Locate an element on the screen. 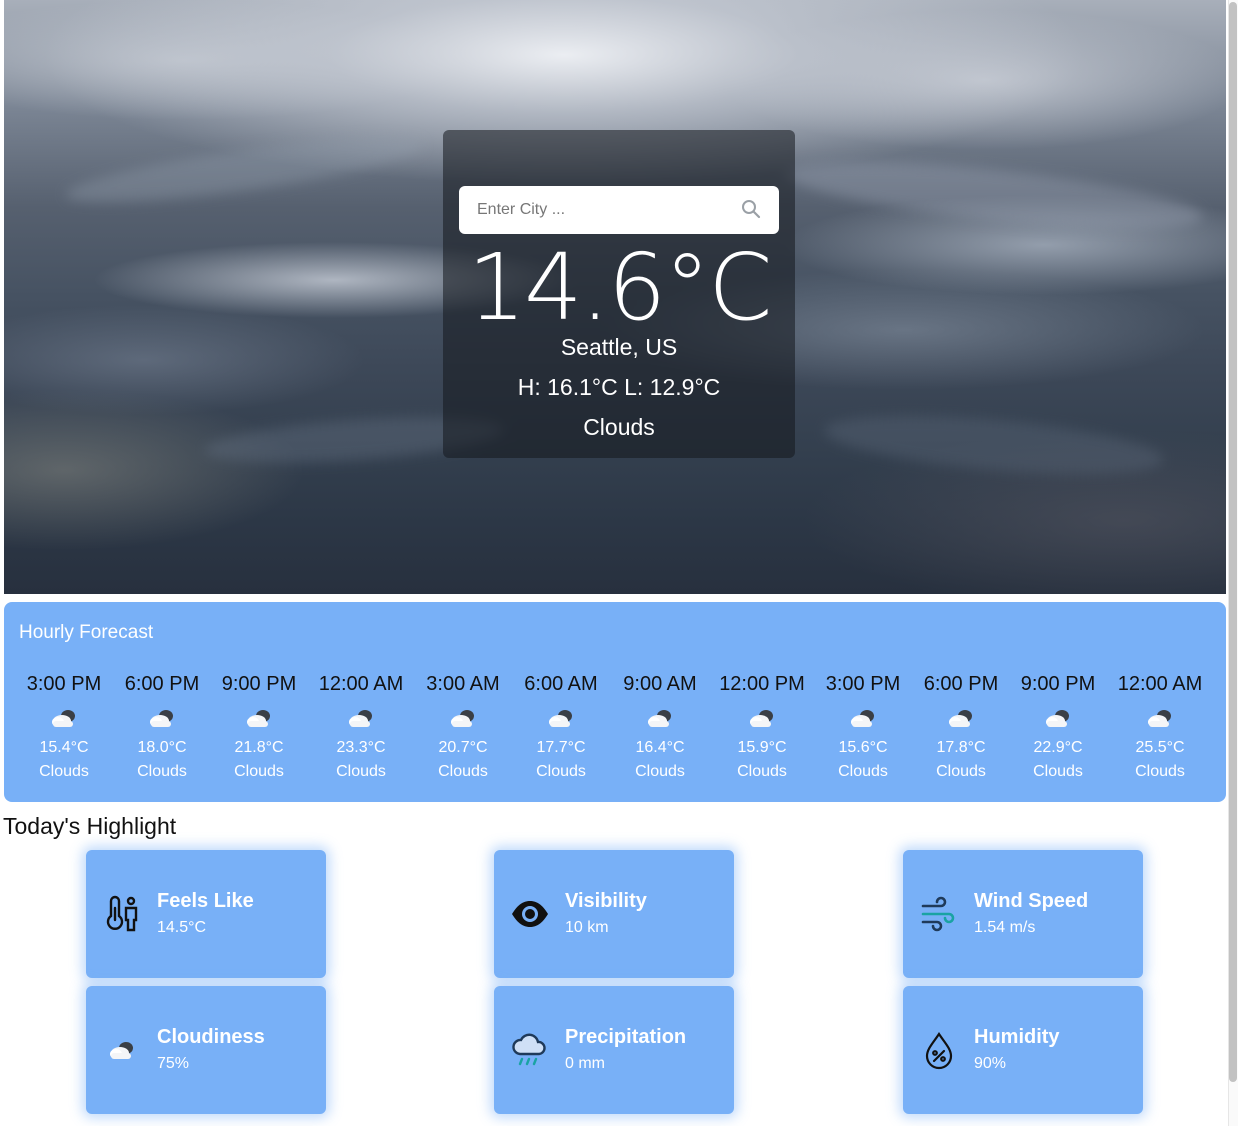 This screenshot has height=1126, width=1238. scrollbar-thumb is located at coordinates (1233, 542).